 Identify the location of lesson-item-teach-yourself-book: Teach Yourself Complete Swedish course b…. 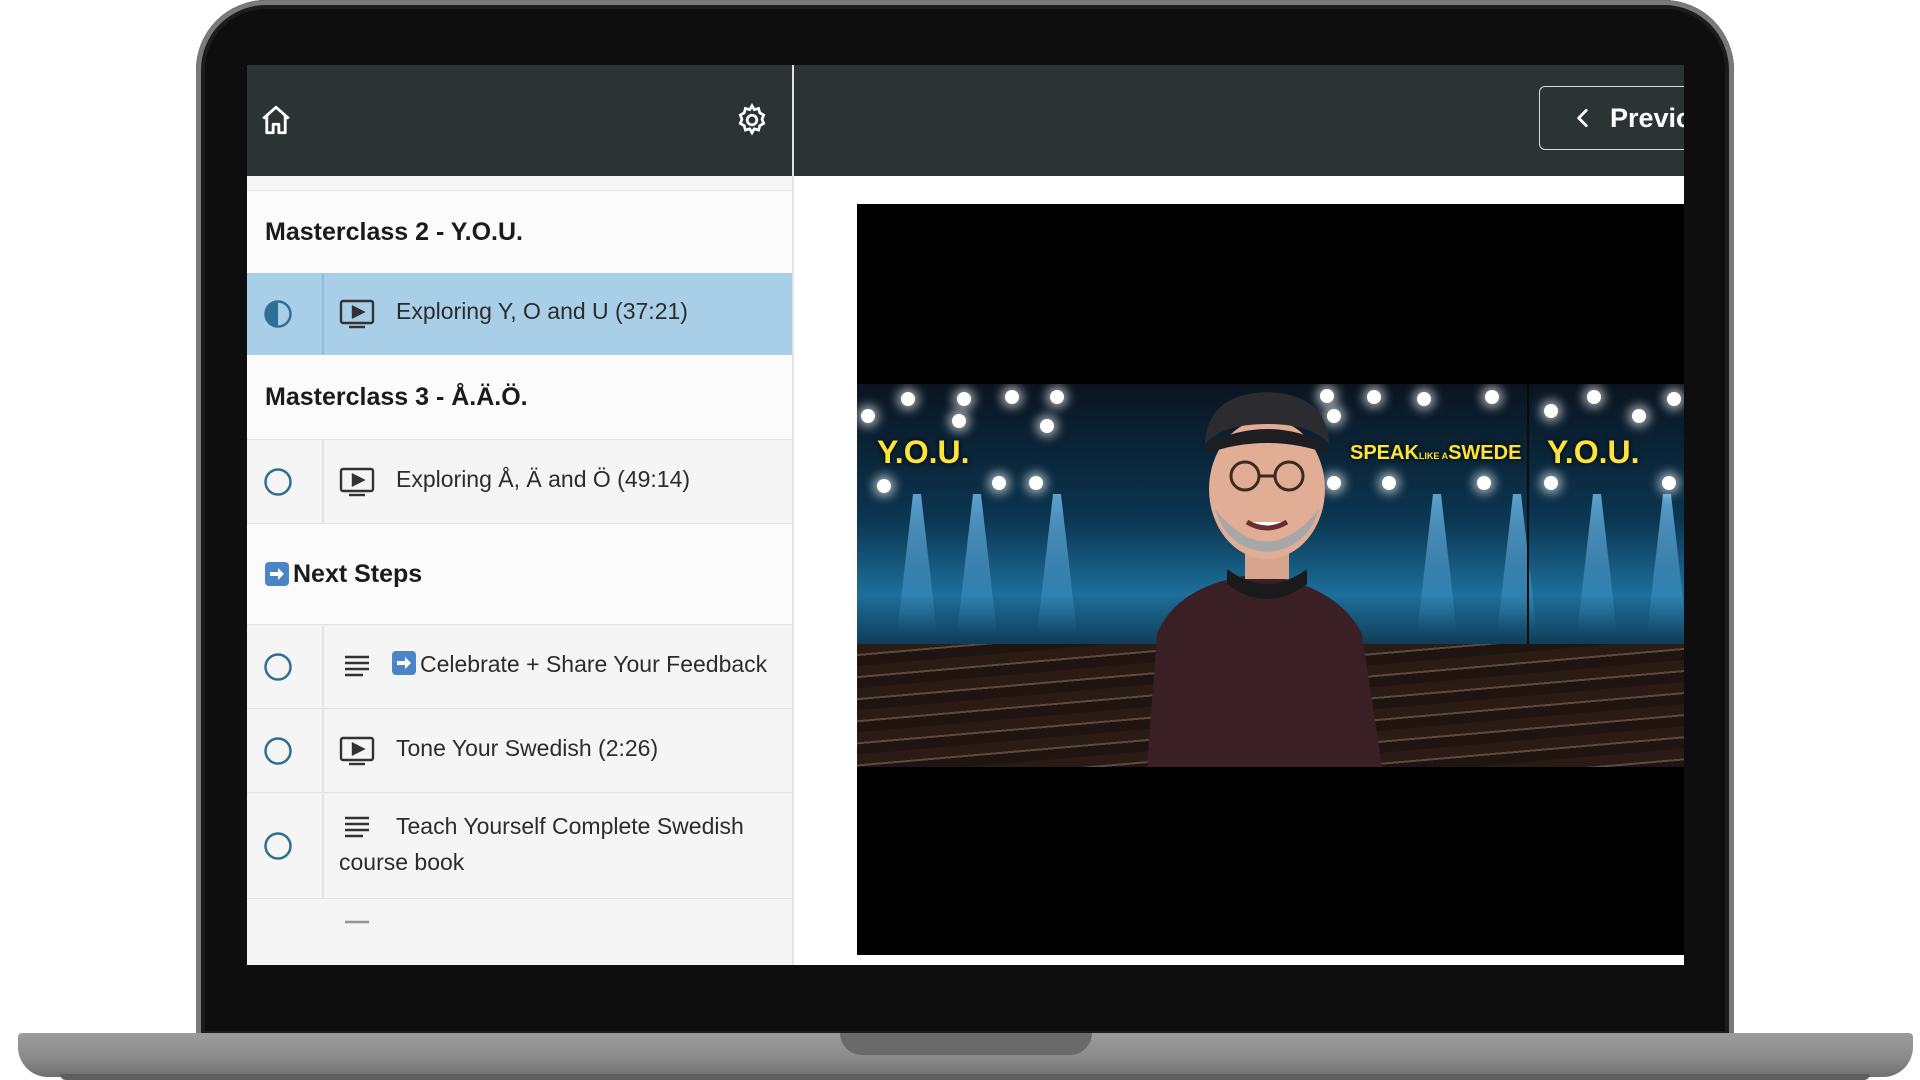
(519, 845).